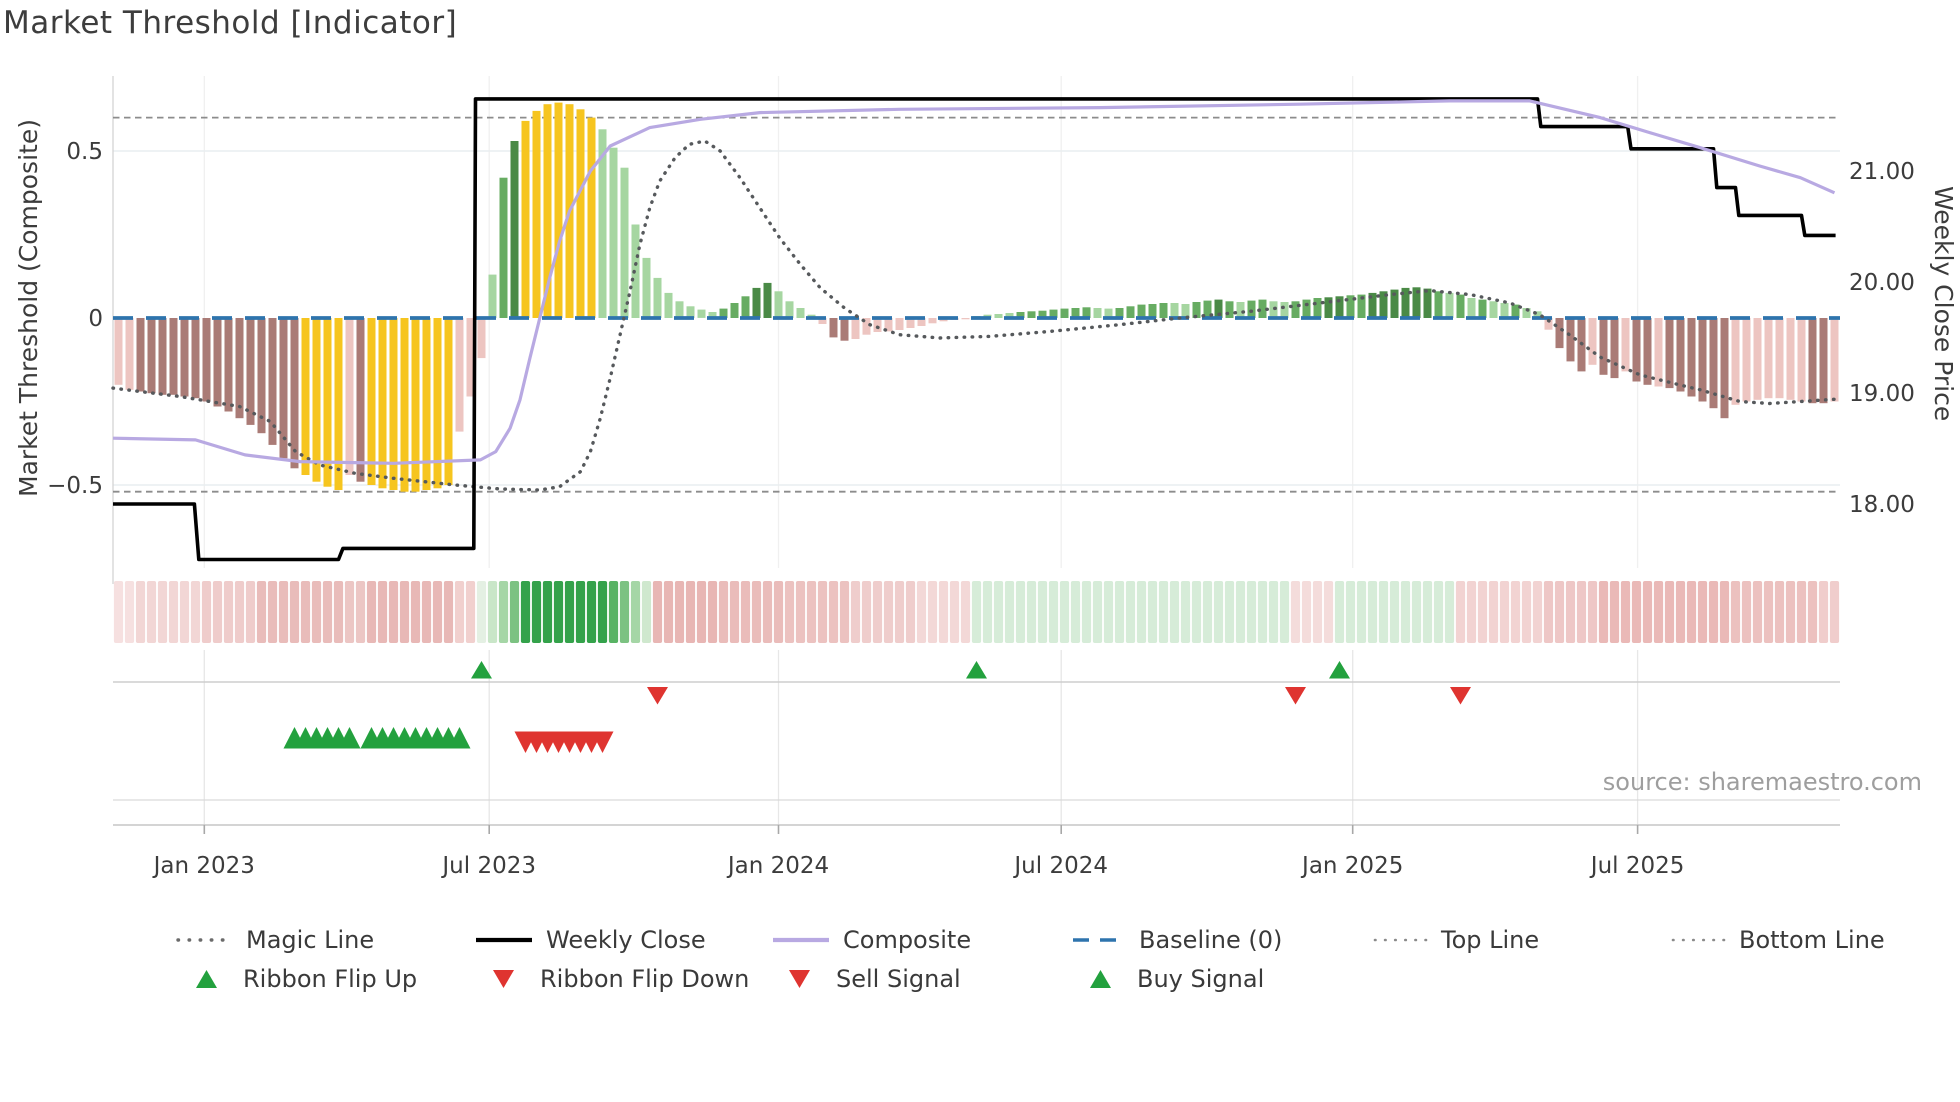  I want to click on legend-label: Composite, so click(907, 940).